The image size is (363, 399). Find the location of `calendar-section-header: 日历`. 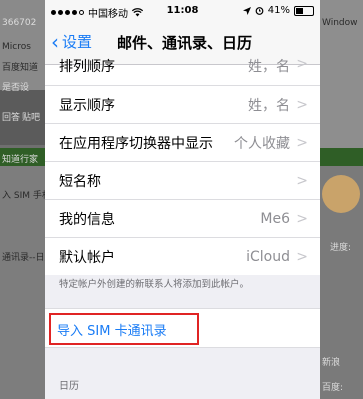

calendar-section-header: 日历 is located at coordinates (69, 386).